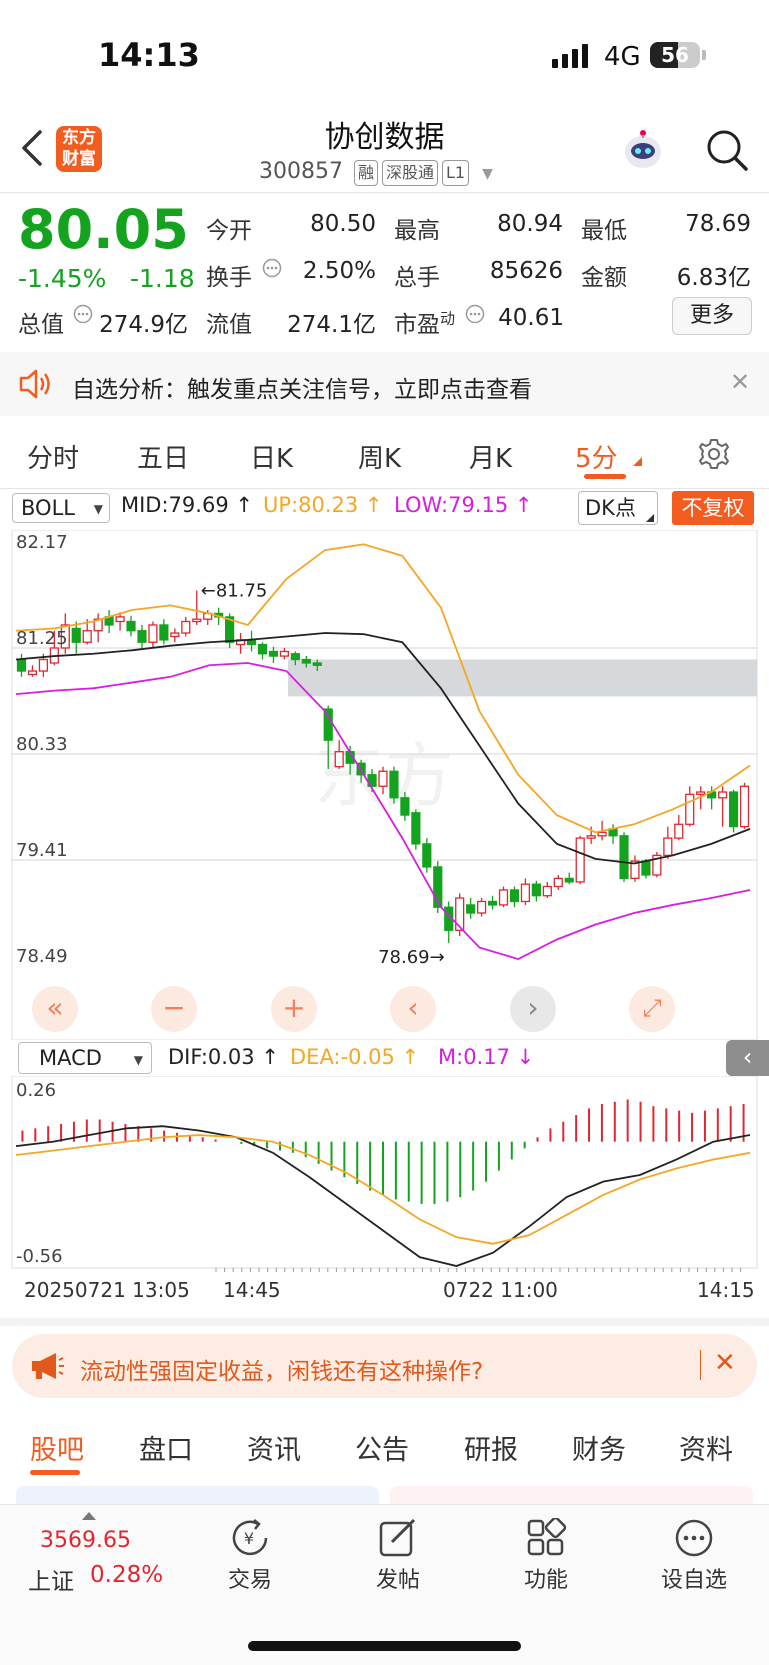 This screenshot has height=1665, width=769. What do you see at coordinates (747, 1058) in the screenshot?
I see `collapse-panel-button: ‹` at bounding box center [747, 1058].